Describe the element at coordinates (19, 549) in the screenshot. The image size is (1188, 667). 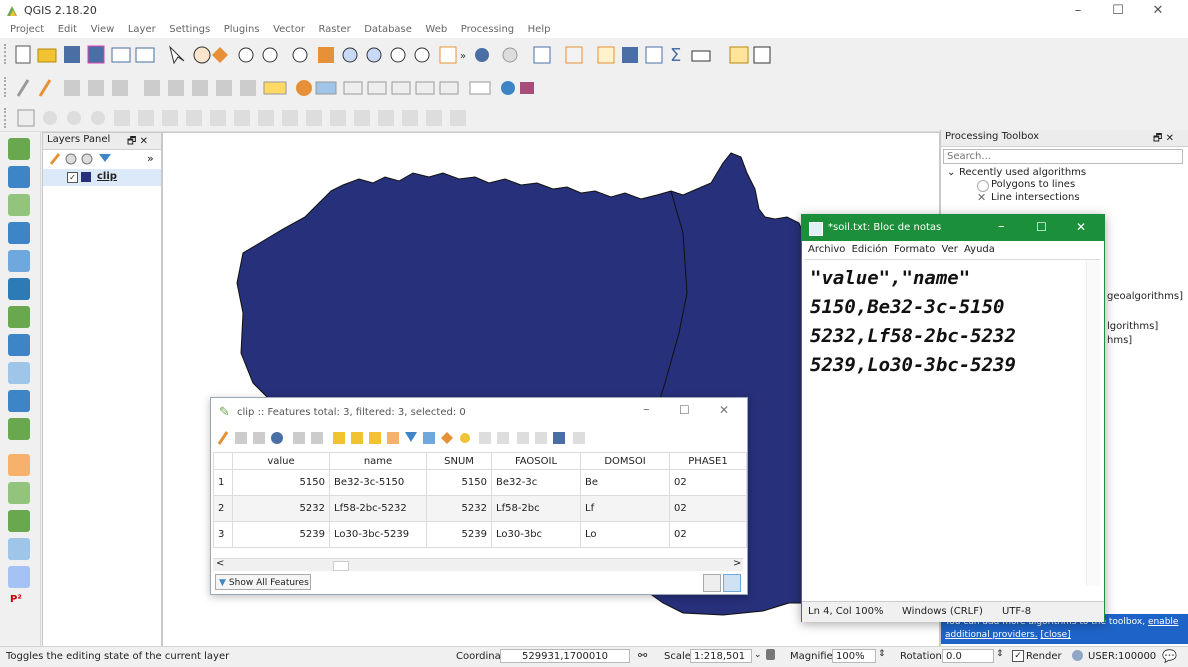
I see `new-temporary-layer-icon` at that location.